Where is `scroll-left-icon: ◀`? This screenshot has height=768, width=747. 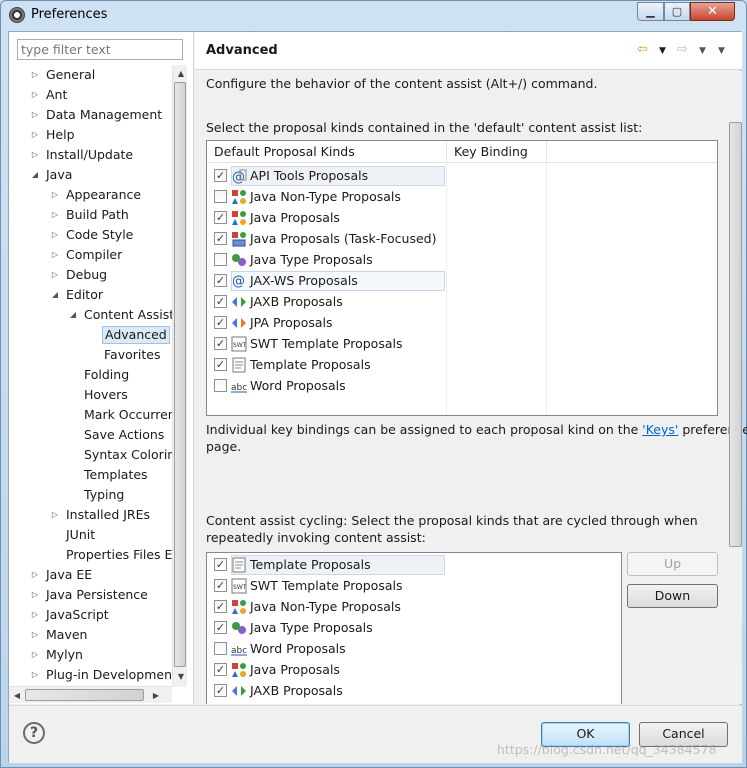 scroll-left-icon: ◀ is located at coordinates (17, 695).